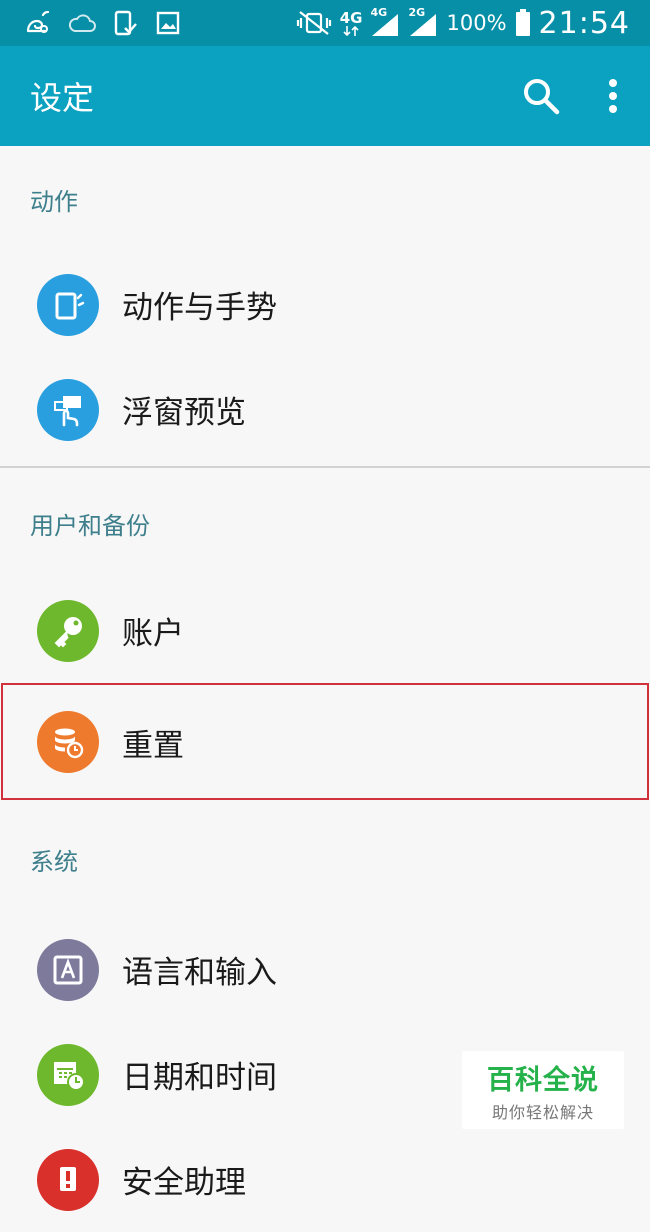 The image size is (650, 1232). I want to click on section-header-system: 系统, so click(54, 861).